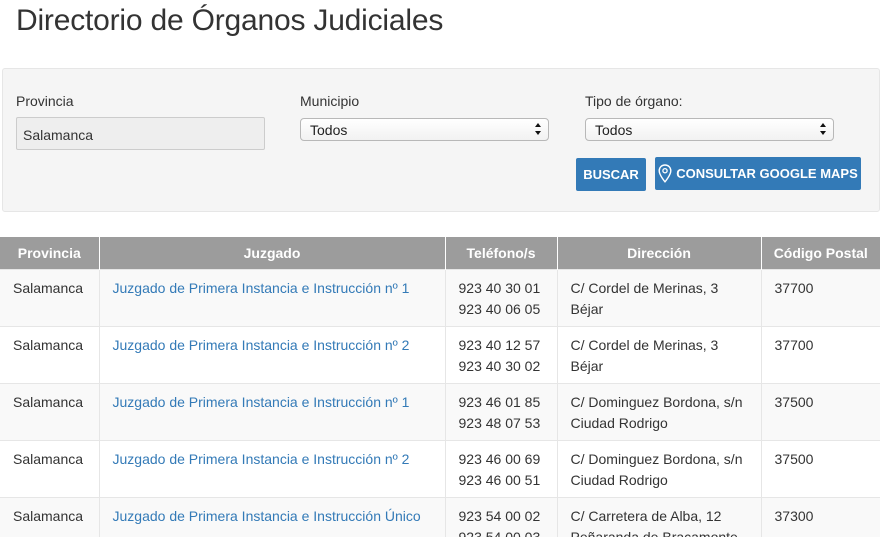 This screenshot has width=886, height=537. What do you see at coordinates (820, 253) in the screenshot?
I see `header-codigo-postal: Código Postal` at bounding box center [820, 253].